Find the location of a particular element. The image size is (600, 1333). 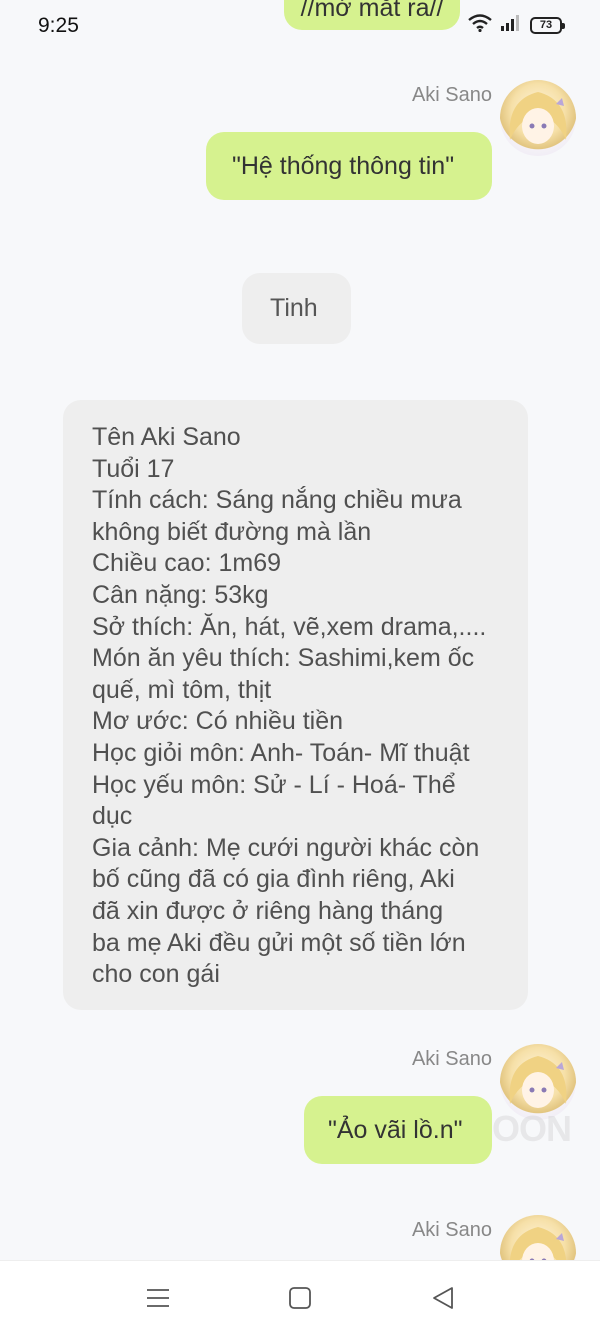

navigation-bar is located at coordinates (300, 1296).